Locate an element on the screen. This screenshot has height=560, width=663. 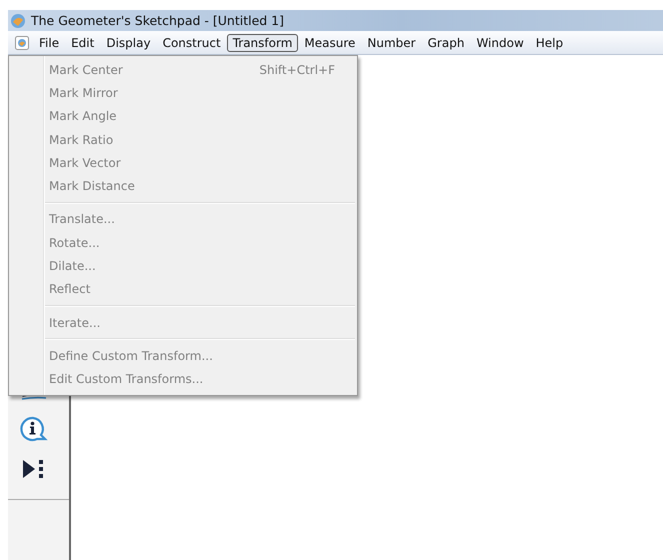
menu-item: Number is located at coordinates (391, 43).